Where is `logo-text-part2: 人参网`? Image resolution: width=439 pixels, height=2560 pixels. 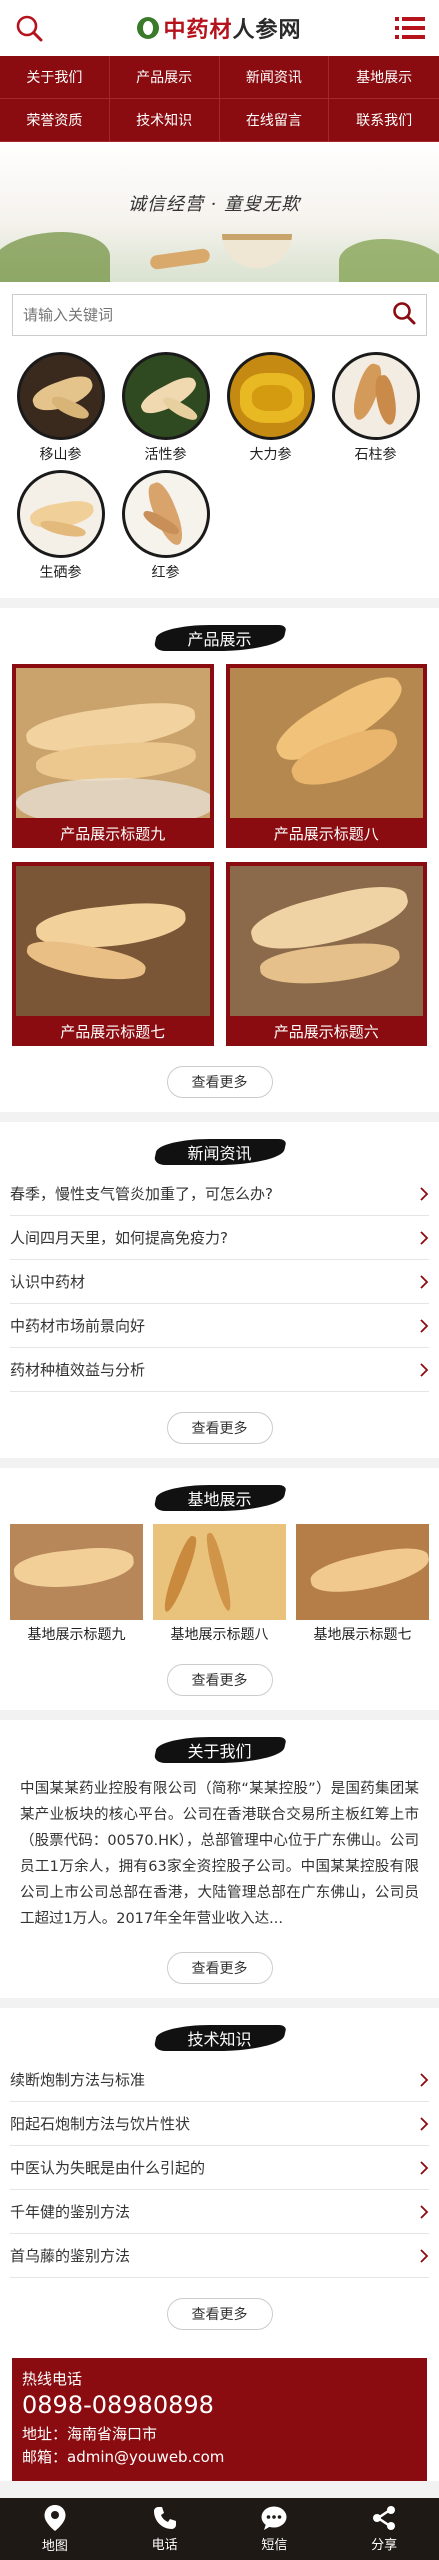 logo-text-part2: 人参网 is located at coordinates (267, 30).